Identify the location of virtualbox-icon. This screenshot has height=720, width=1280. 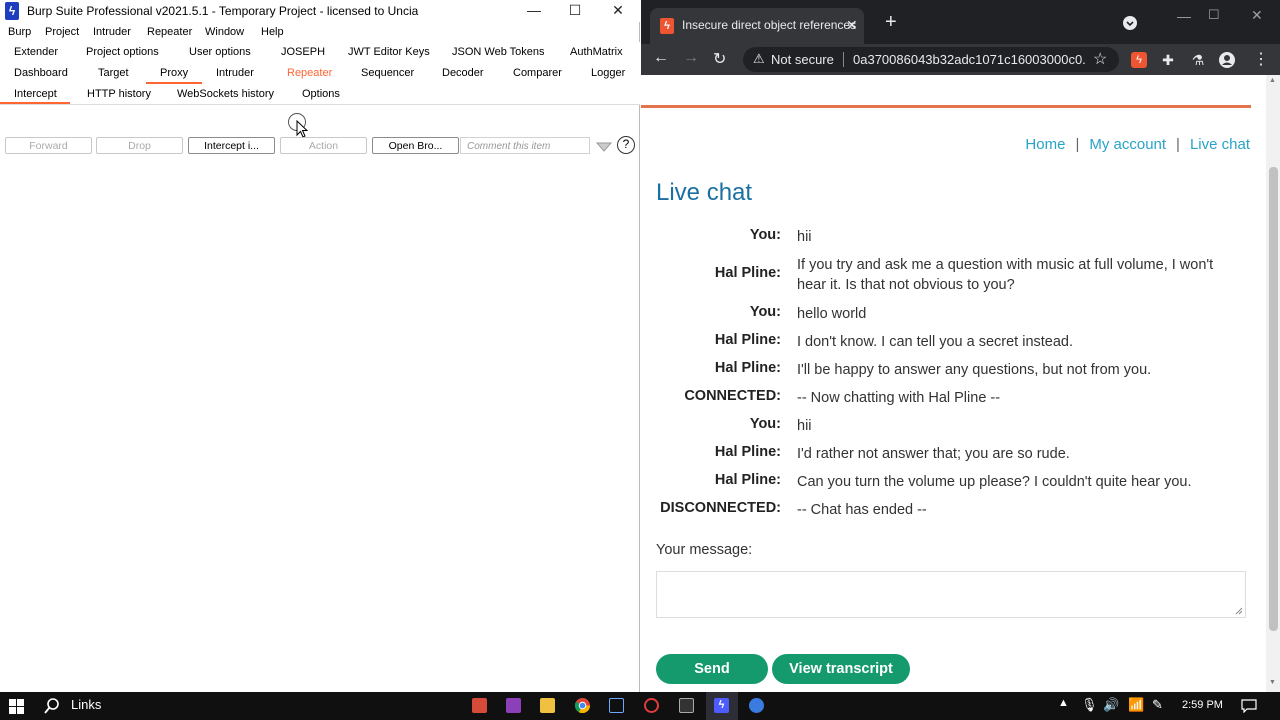
(616, 705).